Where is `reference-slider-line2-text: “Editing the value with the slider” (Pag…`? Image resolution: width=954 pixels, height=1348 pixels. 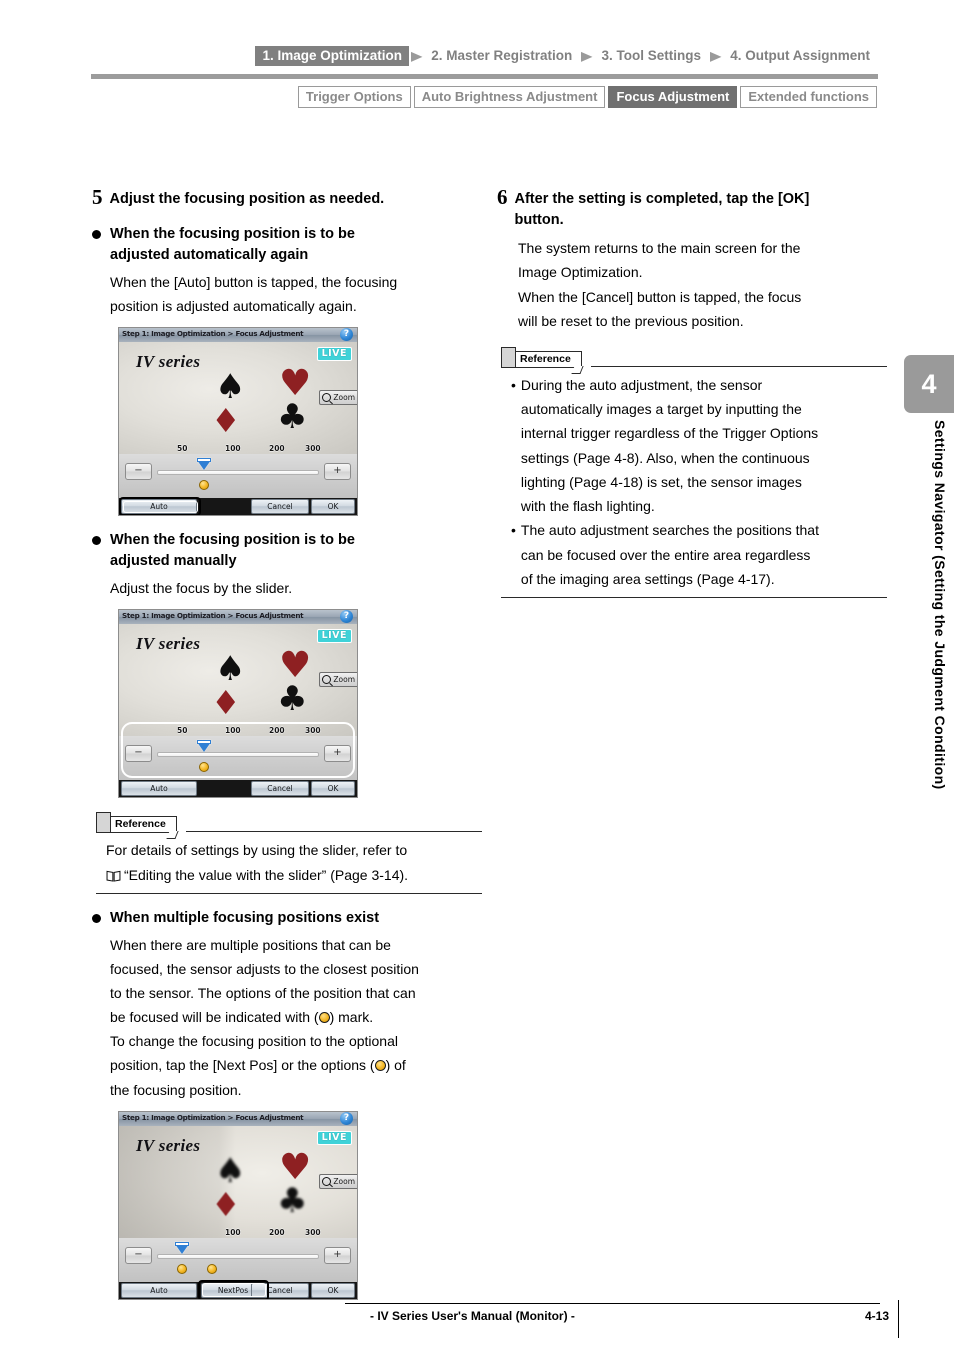 reference-slider-line2-text: “Editing the value with the slider” (Pag… is located at coordinates (266, 874).